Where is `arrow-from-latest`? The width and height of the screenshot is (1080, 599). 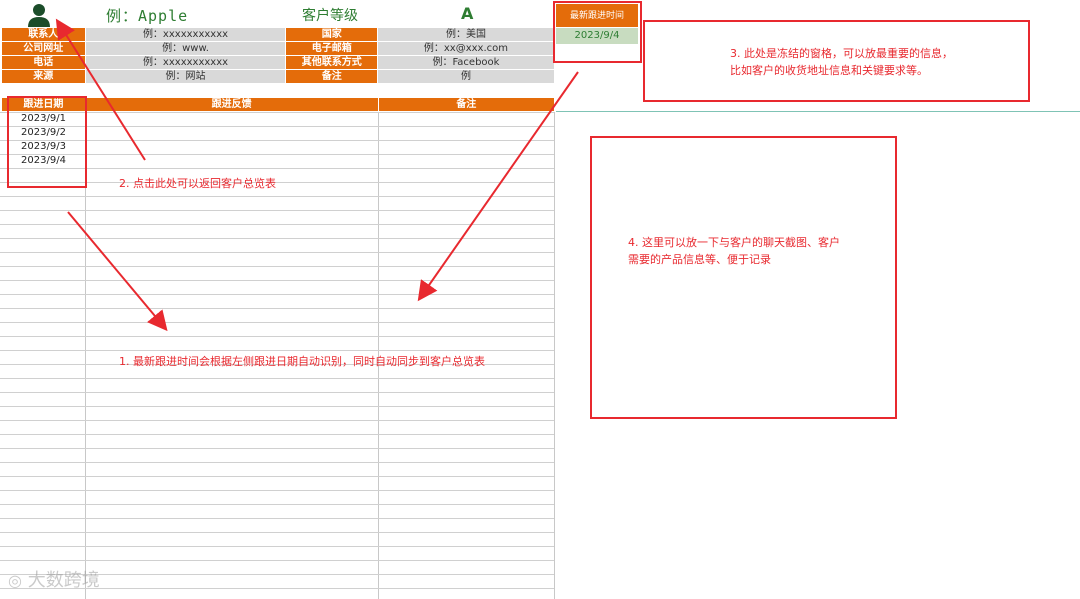
arrow-from-latest is located at coordinates (498, 186).